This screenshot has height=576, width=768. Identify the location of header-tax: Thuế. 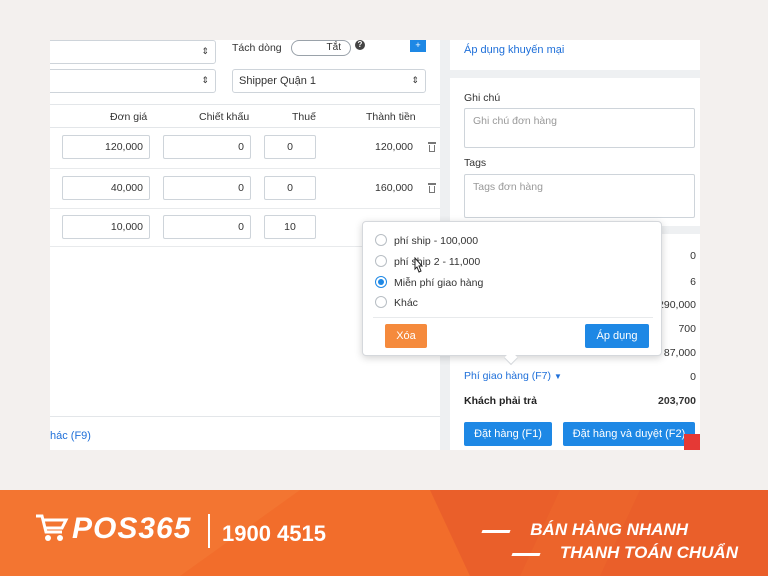
(304, 117).